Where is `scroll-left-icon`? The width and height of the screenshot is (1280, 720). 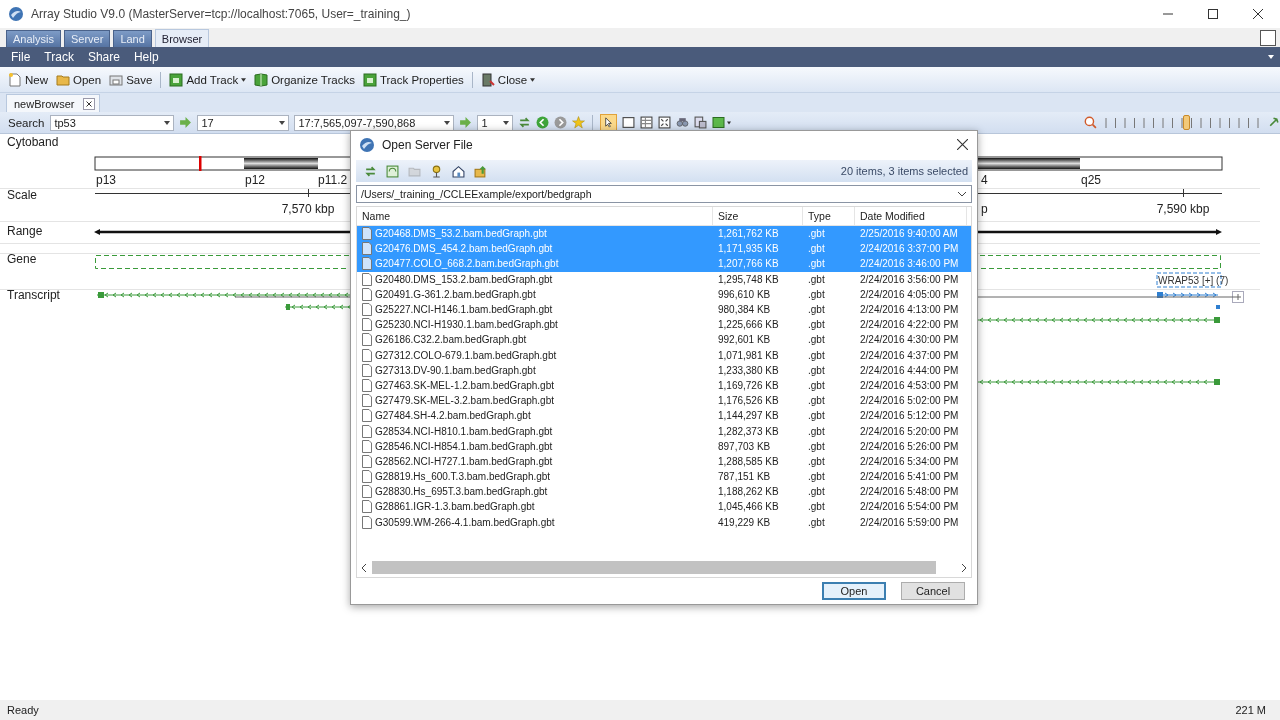 scroll-left-icon is located at coordinates (364, 567).